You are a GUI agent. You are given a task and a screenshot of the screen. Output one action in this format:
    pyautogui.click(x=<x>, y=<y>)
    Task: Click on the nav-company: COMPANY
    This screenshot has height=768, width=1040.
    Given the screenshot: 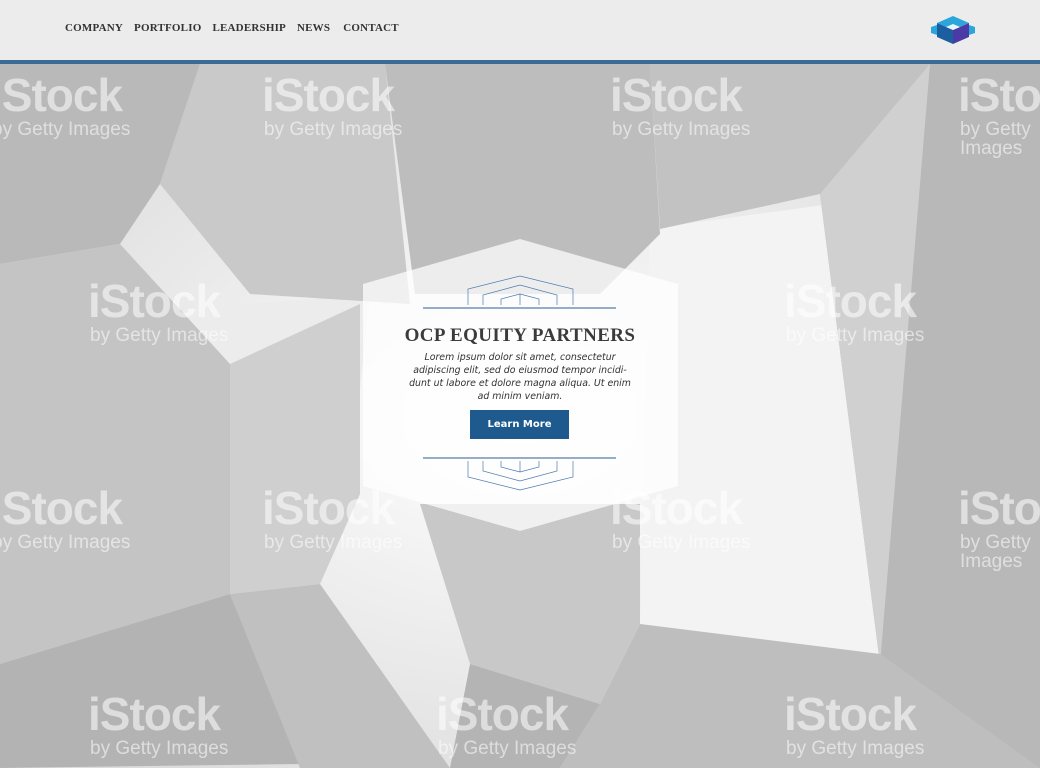 What is the action you would take?
    pyautogui.click(x=94, y=28)
    